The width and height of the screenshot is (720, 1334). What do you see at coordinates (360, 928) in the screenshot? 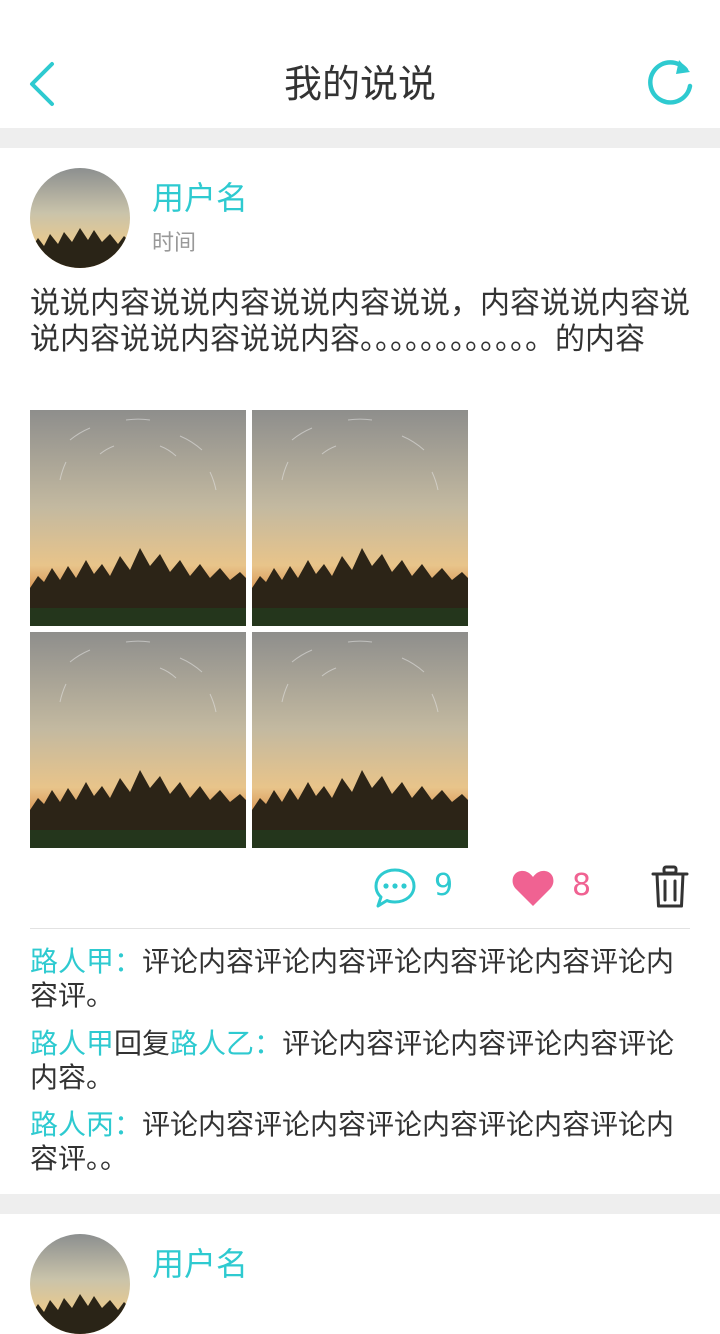
I see `divider` at bounding box center [360, 928].